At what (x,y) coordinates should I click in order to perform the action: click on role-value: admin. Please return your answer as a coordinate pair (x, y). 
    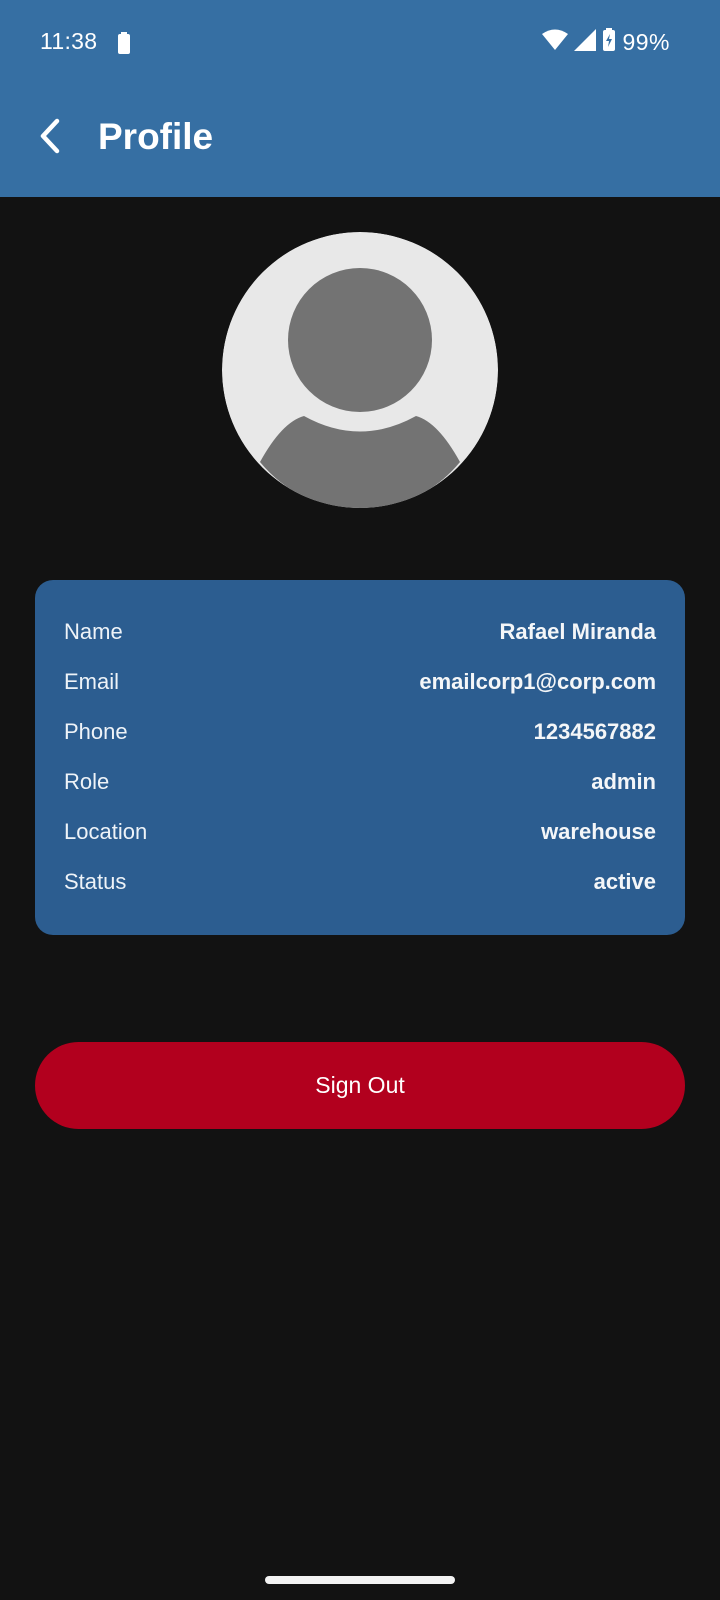
    Looking at the image, I should click on (623, 781).